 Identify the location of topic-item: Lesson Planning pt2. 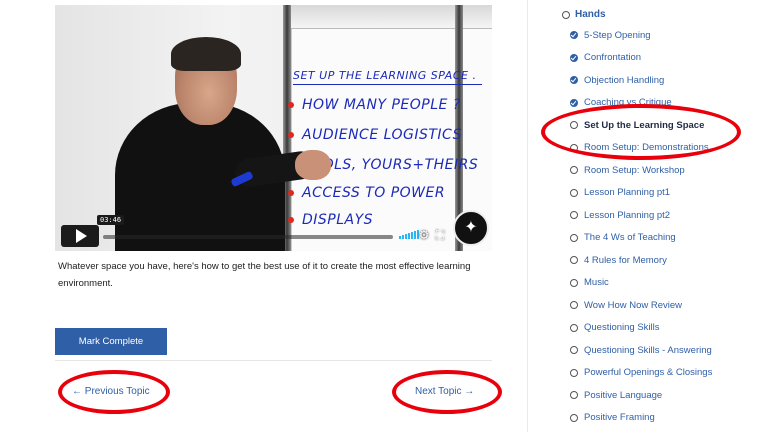
(641, 215).